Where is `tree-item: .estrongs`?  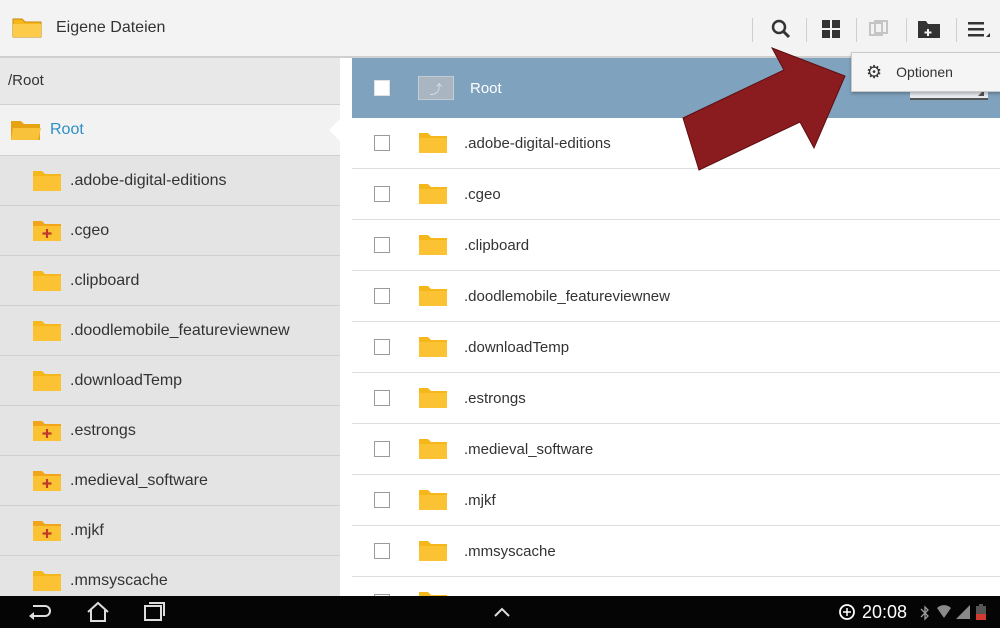 tree-item: .estrongs is located at coordinates (170, 431).